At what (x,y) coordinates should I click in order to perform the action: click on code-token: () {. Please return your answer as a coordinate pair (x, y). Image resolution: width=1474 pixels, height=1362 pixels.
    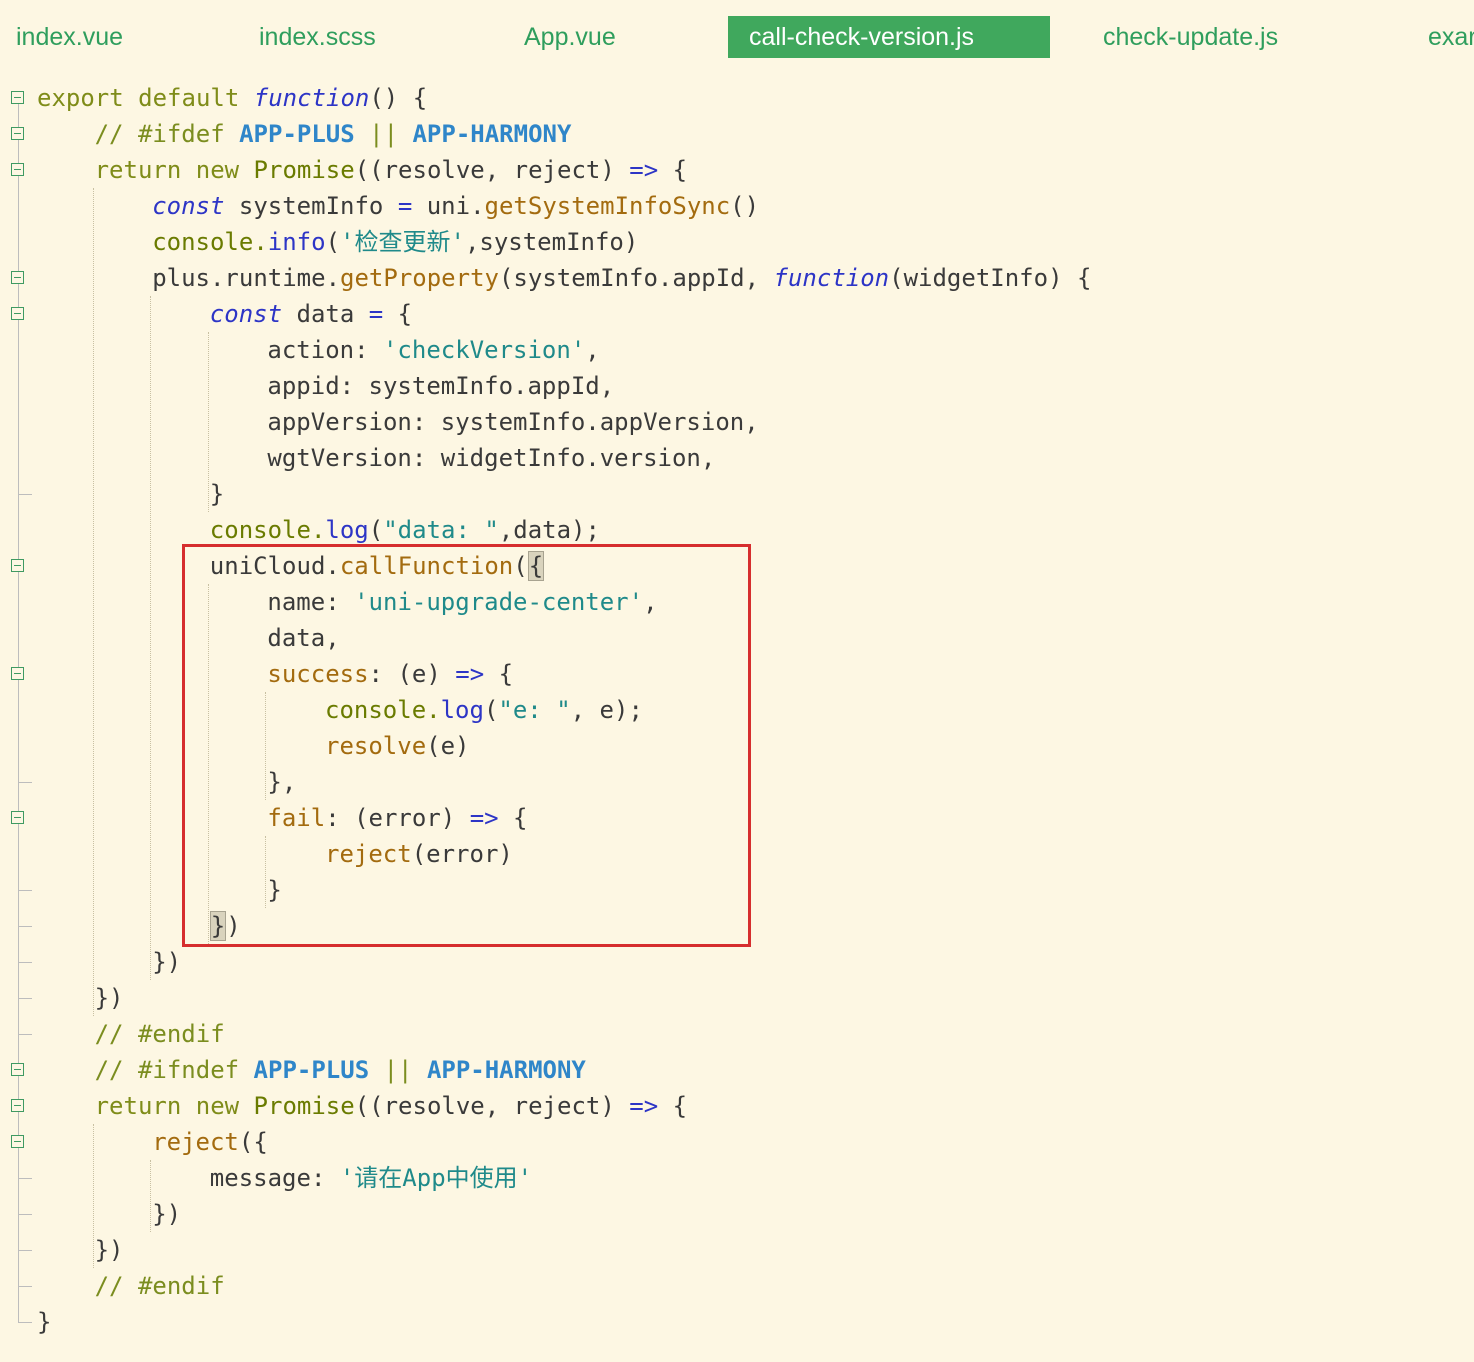
    Looking at the image, I should click on (398, 98).